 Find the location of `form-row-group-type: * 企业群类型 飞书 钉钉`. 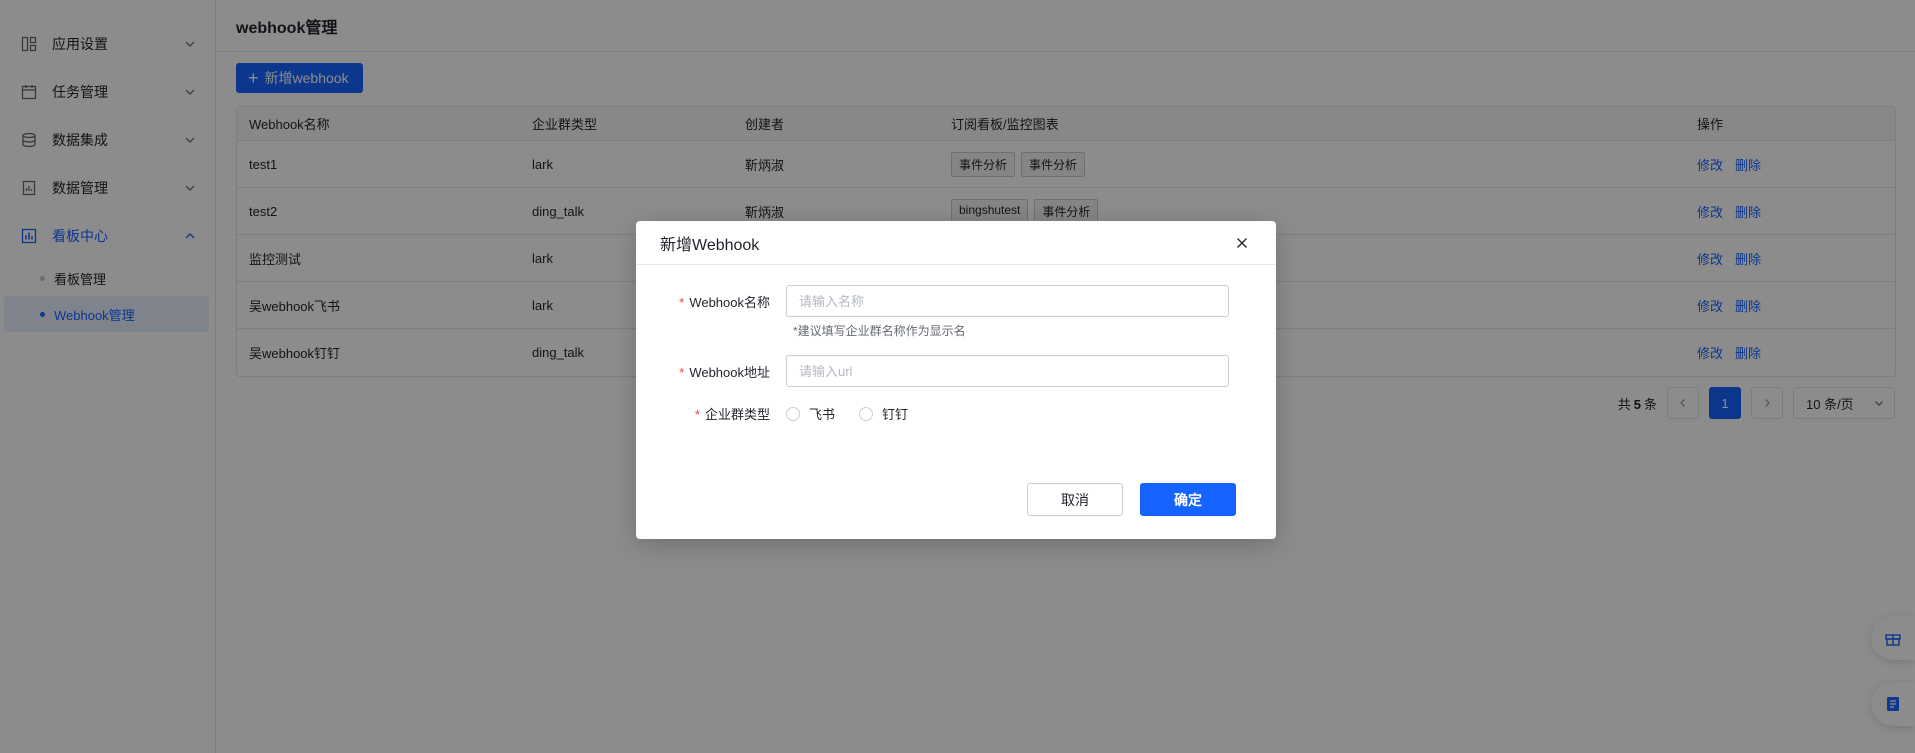

form-row-group-type: * 企业群类型 飞书 钉钉 is located at coordinates (784, 413).